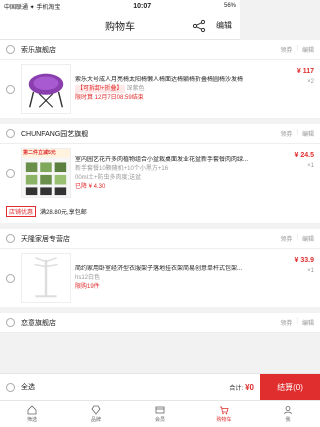 The image size is (320, 427). Describe the element at coordinates (109, 98) in the screenshot. I see `promo-text: 限时算 12月7日08:59结束` at that location.